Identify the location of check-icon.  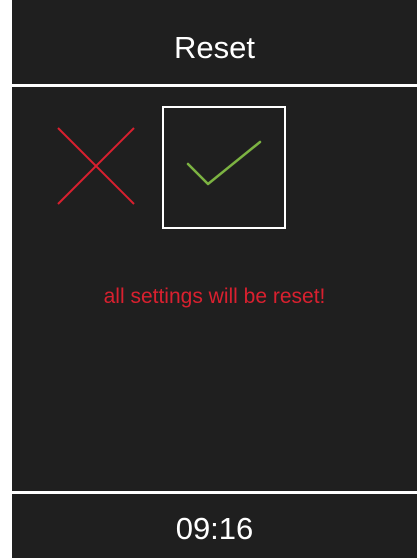
(224, 163).